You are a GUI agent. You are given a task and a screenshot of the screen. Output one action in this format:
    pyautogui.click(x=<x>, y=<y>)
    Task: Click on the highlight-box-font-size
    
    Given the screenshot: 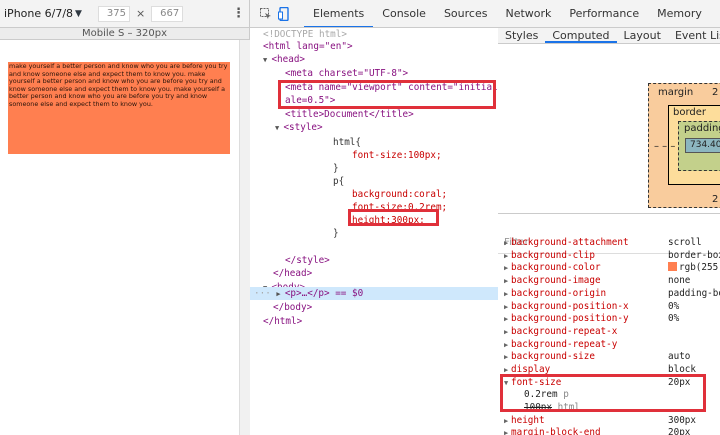 What is the action you would take?
    pyautogui.click(x=603, y=392)
    